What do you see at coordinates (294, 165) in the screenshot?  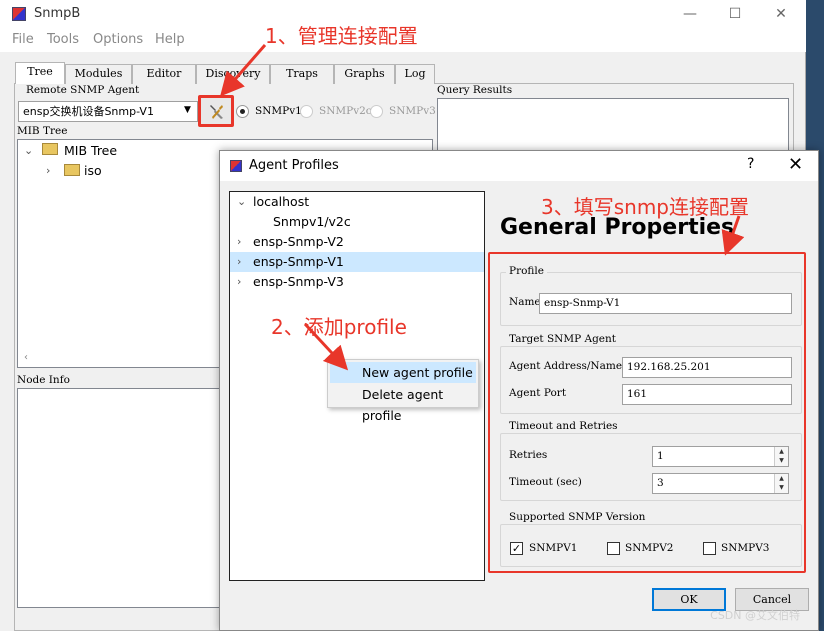 I see `dialog-title: Agent Profiles` at bounding box center [294, 165].